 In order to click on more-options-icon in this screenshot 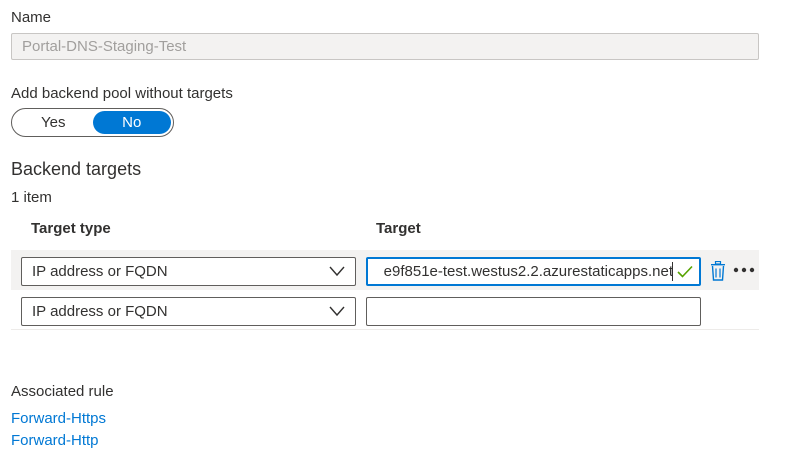, I will do `click(744, 270)`.